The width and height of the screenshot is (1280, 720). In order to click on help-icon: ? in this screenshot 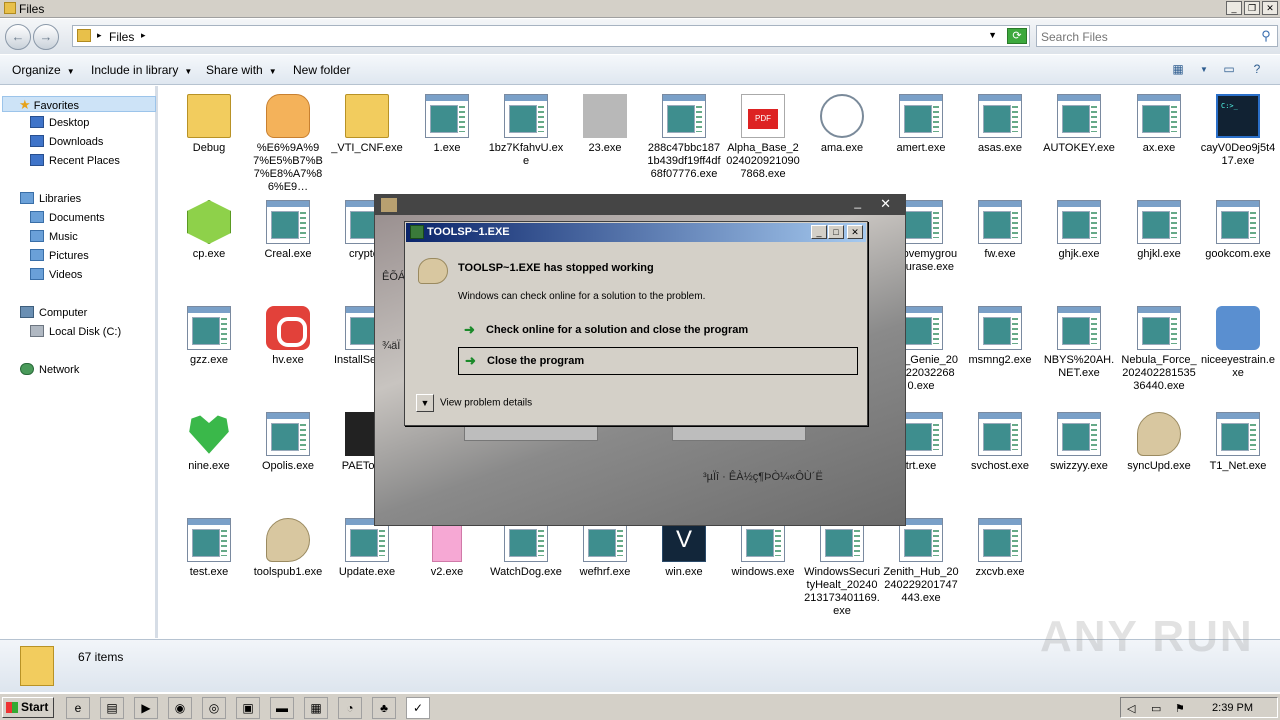, I will do `click(1257, 70)`.